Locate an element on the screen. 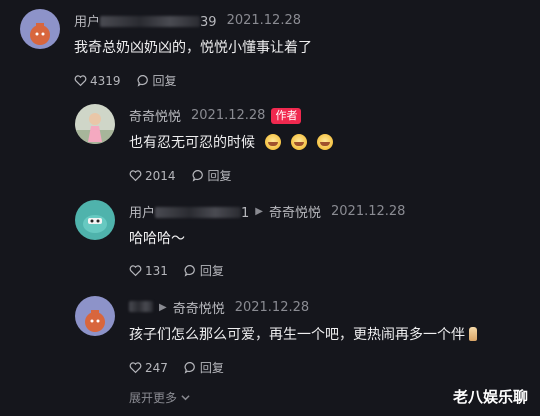 The height and width of the screenshot is (416, 540). like-button: 4319 is located at coordinates (97, 81).